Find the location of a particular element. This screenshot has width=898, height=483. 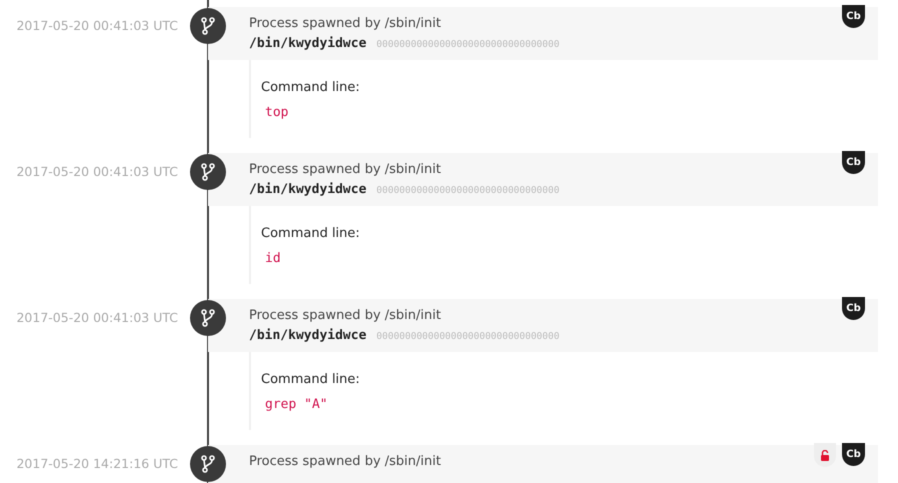

unlock-icon is located at coordinates (825, 455).